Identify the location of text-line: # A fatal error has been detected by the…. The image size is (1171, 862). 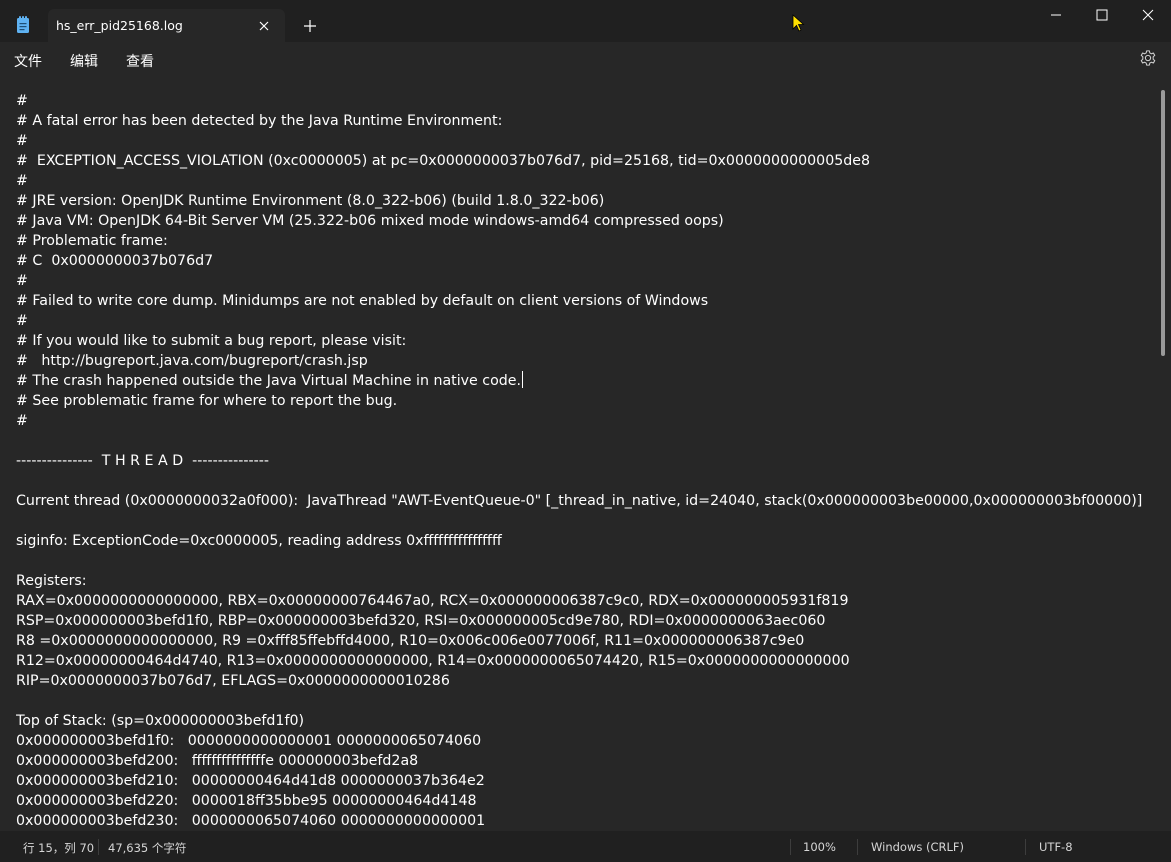
(586, 121).